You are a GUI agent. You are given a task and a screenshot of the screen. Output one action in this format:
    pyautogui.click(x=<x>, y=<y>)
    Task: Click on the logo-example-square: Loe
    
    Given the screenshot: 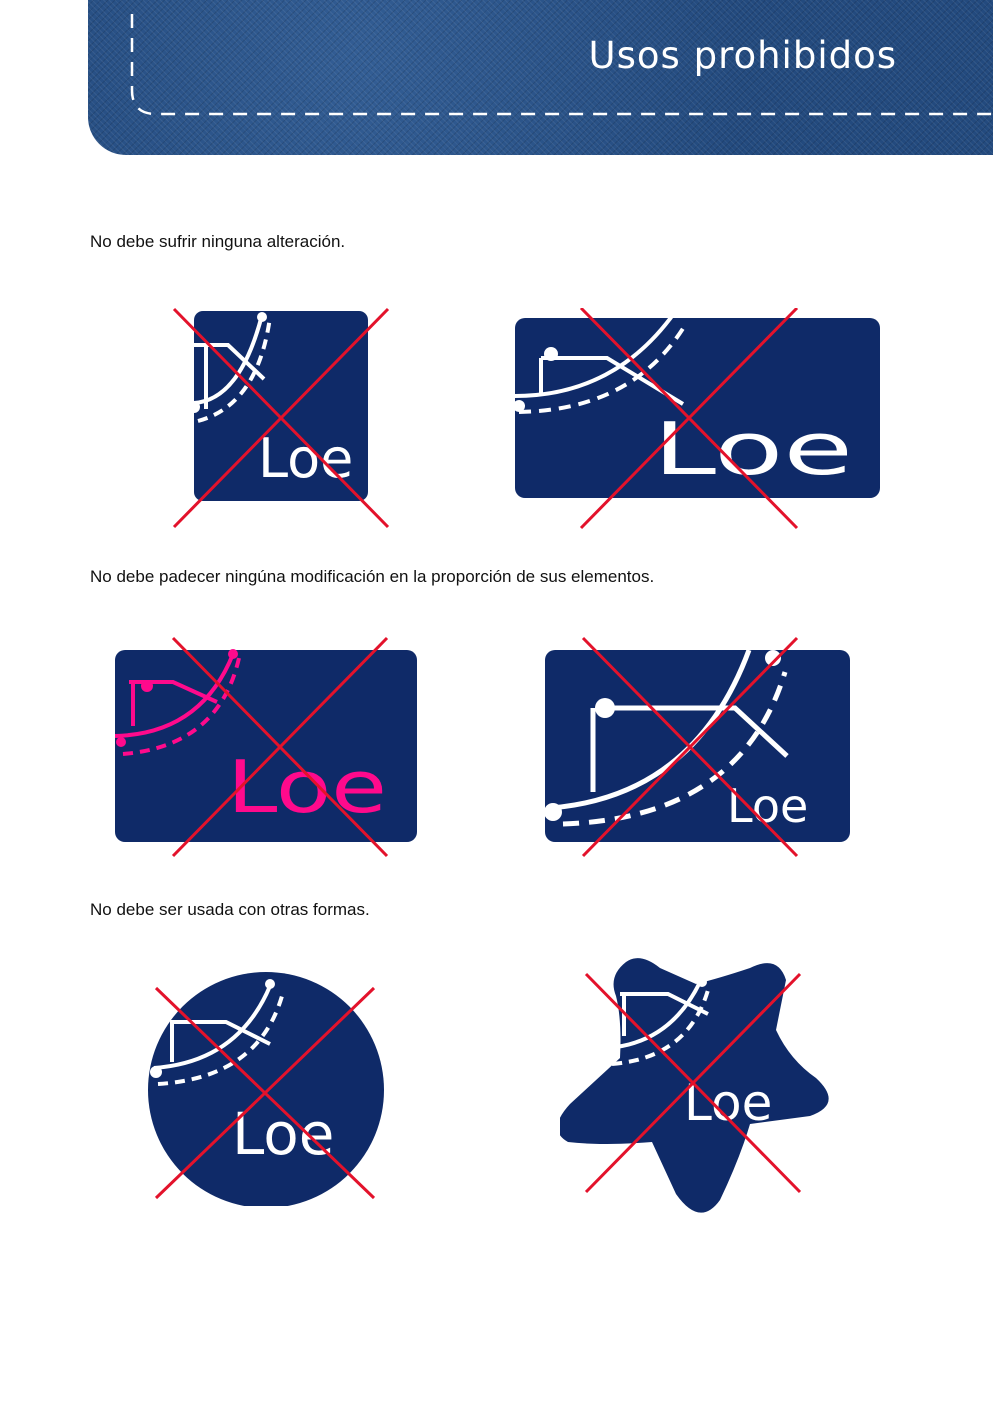 What is the action you would take?
    pyautogui.click(x=282, y=419)
    